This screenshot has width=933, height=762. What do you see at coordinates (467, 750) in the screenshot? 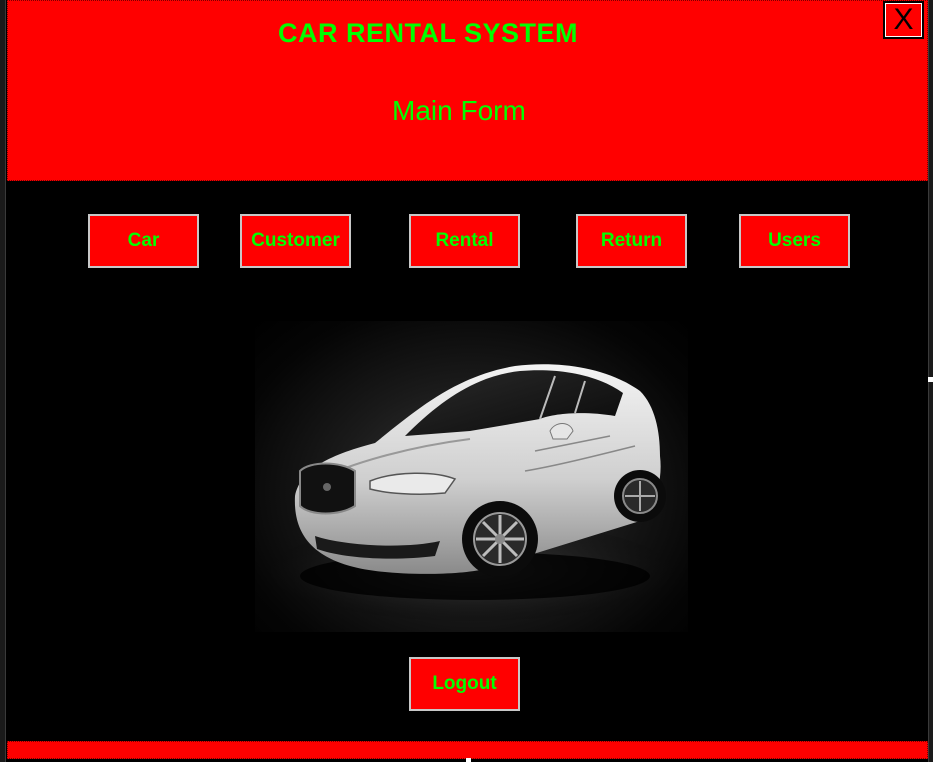
I see `footer-bar` at bounding box center [467, 750].